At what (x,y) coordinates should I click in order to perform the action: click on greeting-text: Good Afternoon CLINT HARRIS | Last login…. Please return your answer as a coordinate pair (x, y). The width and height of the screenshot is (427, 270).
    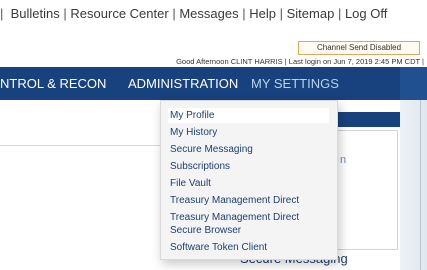
    Looking at the image, I should click on (300, 61).